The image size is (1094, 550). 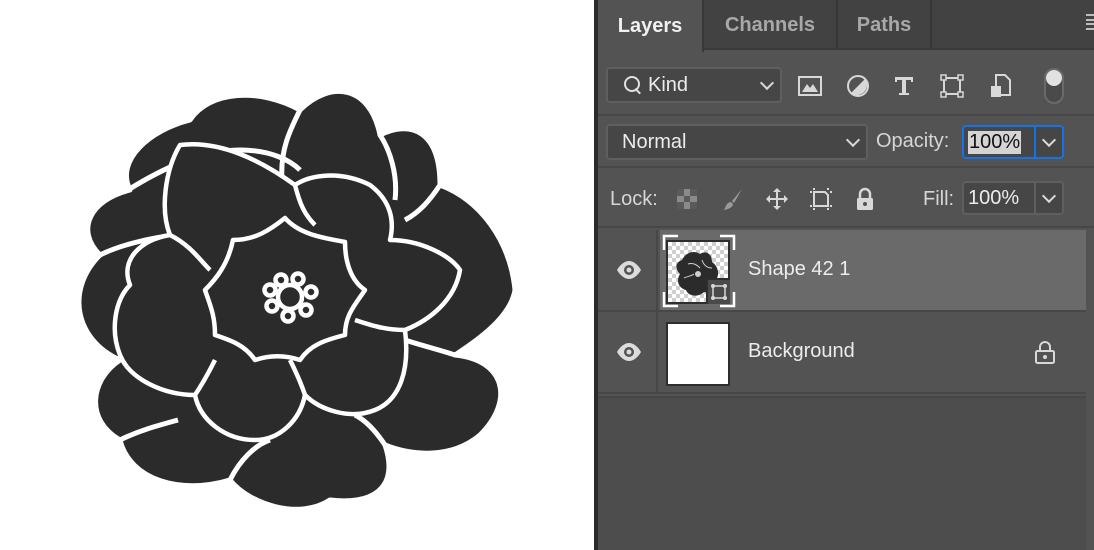 What do you see at coordinates (694, 85) in the screenshot?
I see `filter-kind-select: Kind` at bounding box center [694, 85].